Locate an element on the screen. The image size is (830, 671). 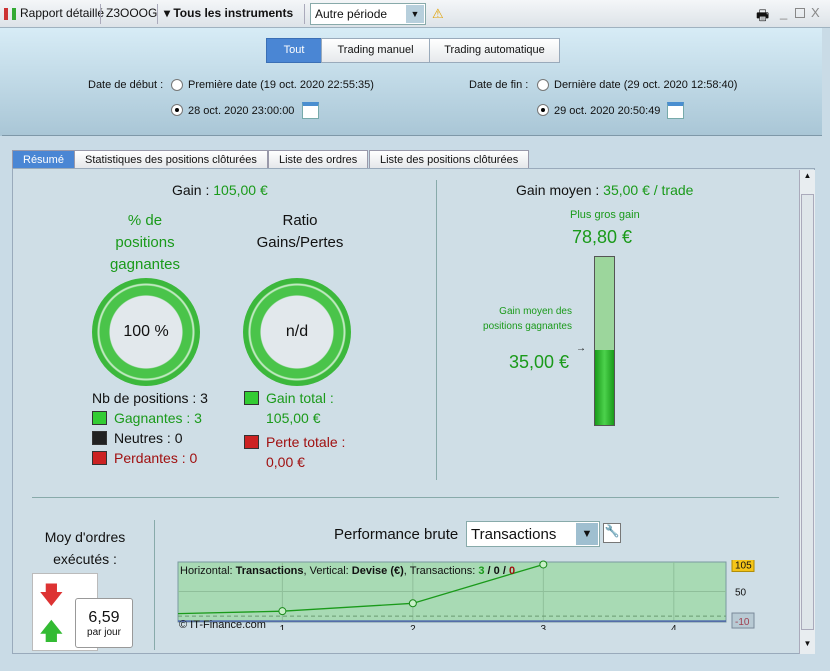
performance-select: Transactions ▼ is located at coordinates (533, 534).